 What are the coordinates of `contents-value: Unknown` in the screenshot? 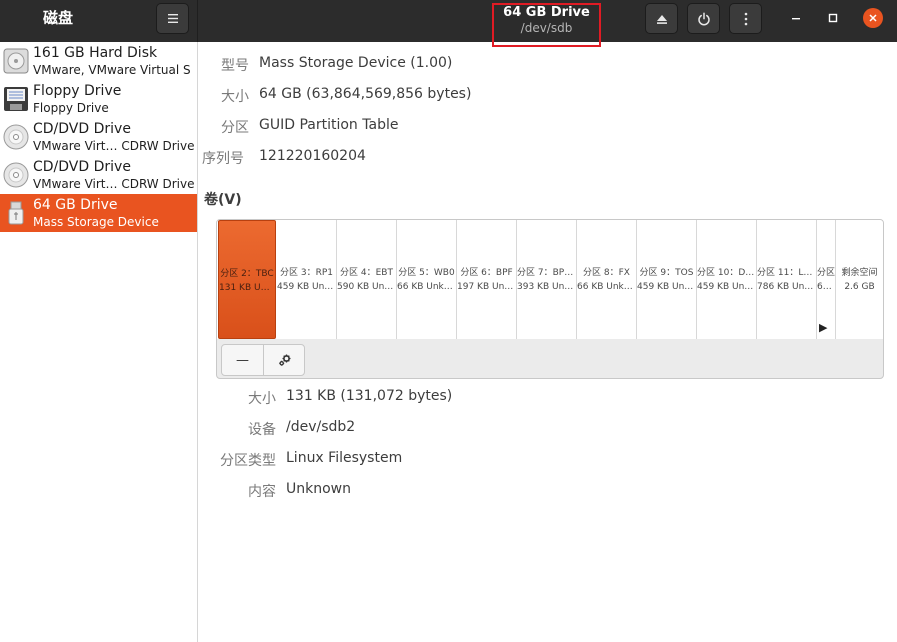 It's located at (318, 489).